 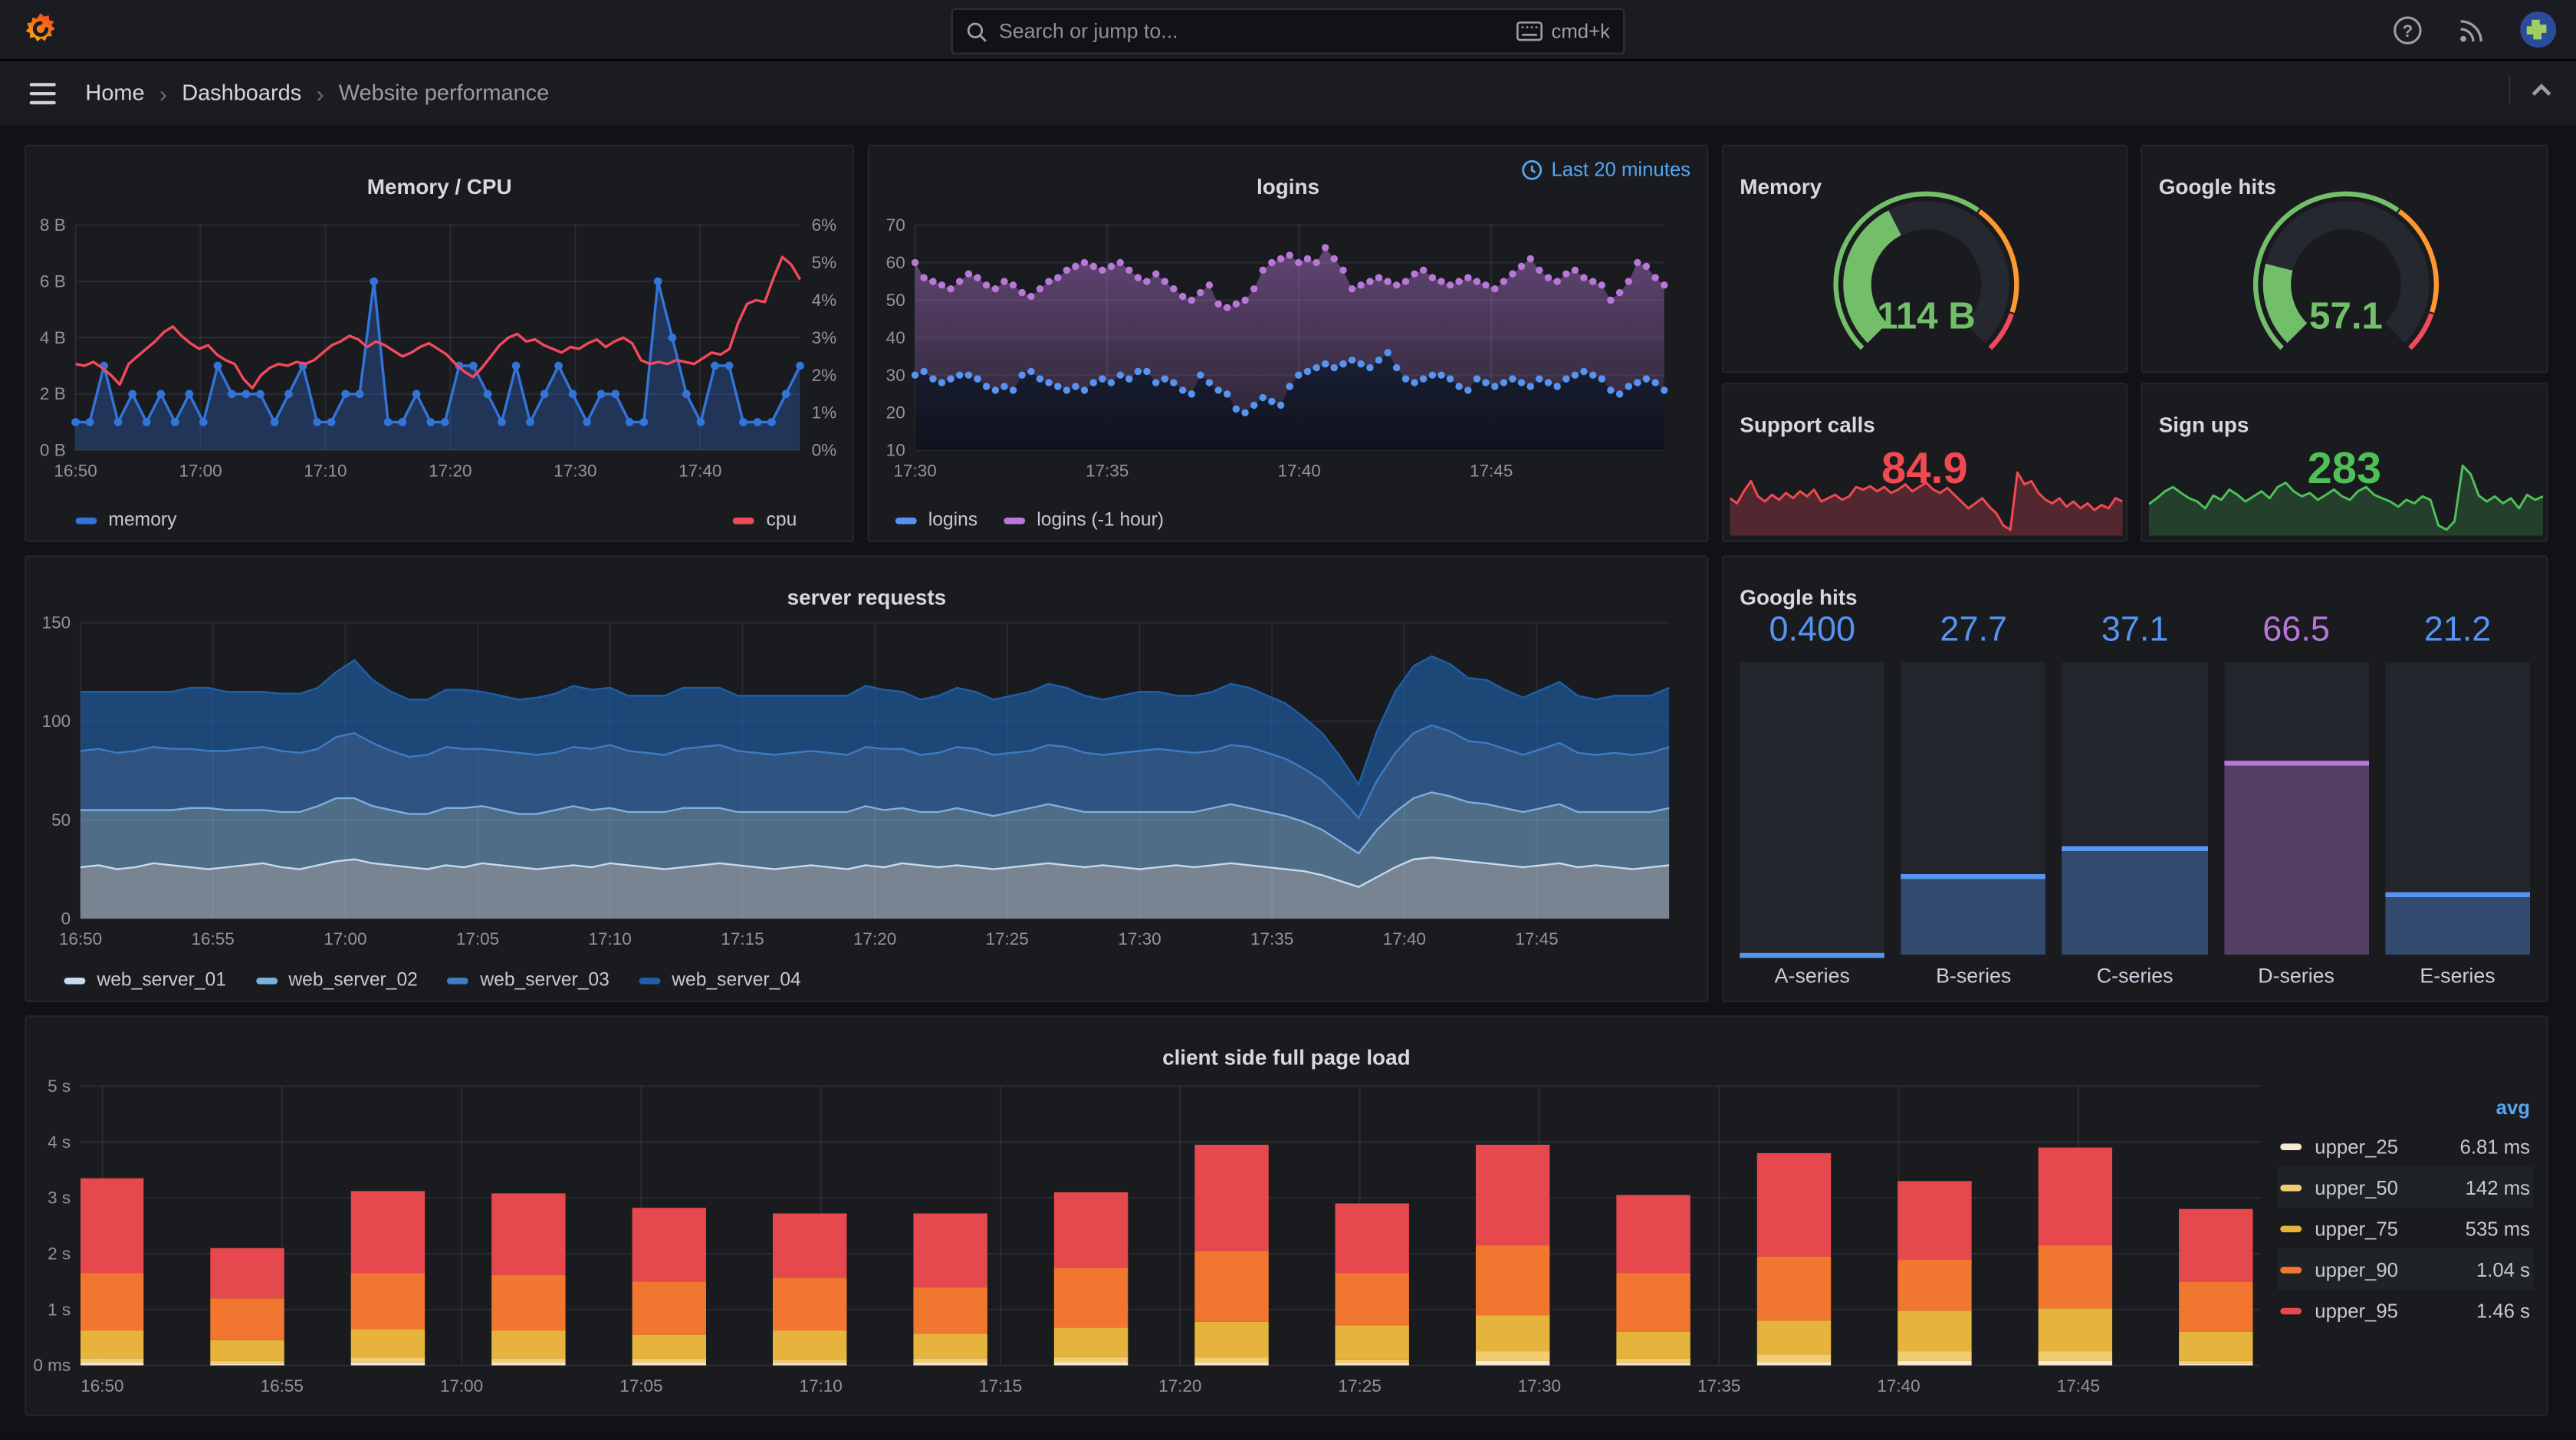 I want to click on legend-item: logins (-1 hour), so click(x=1084, y=521).